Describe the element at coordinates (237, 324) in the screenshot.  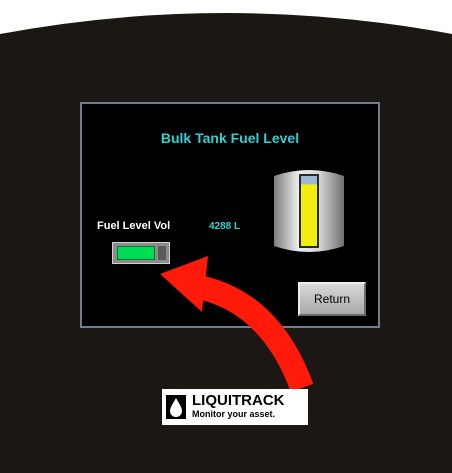
I see `pointer-arrow-icon` at that location.